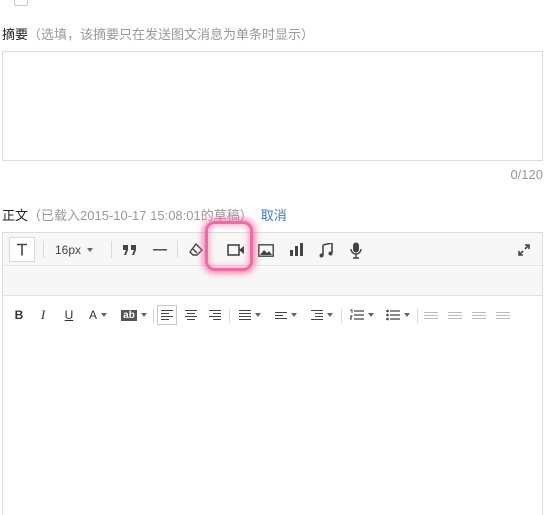  I want to click on chevron-down-icon, so click(90, 250).